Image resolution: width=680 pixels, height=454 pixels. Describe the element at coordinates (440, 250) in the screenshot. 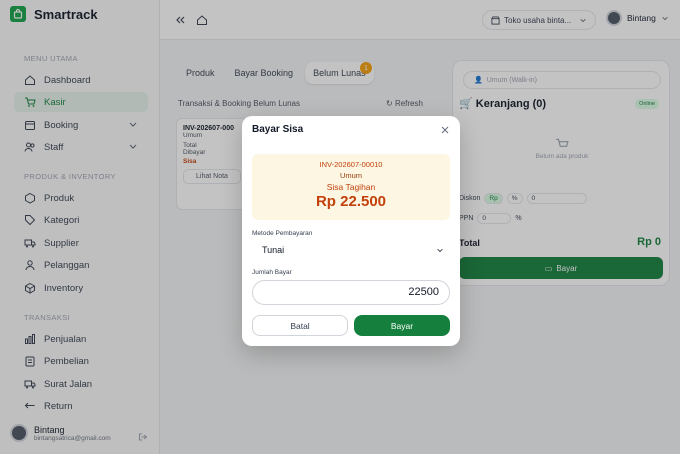

I see `chevron-down-icon` at that location.